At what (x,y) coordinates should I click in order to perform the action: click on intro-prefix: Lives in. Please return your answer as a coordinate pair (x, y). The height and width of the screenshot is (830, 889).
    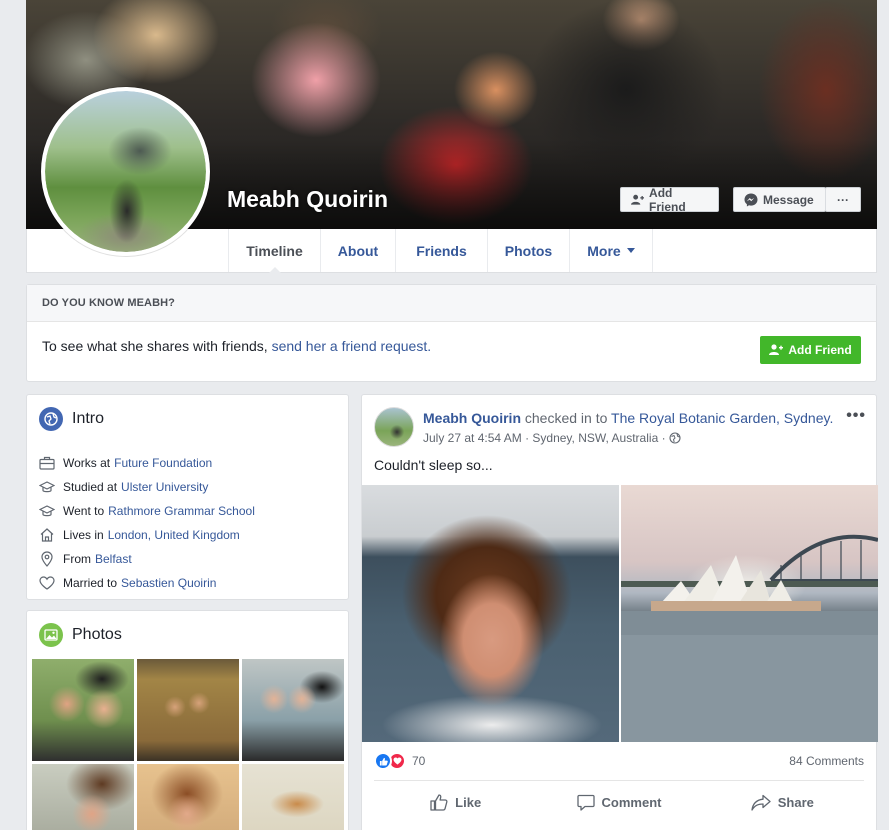
    Looking at the image, I should click on (83, 535).